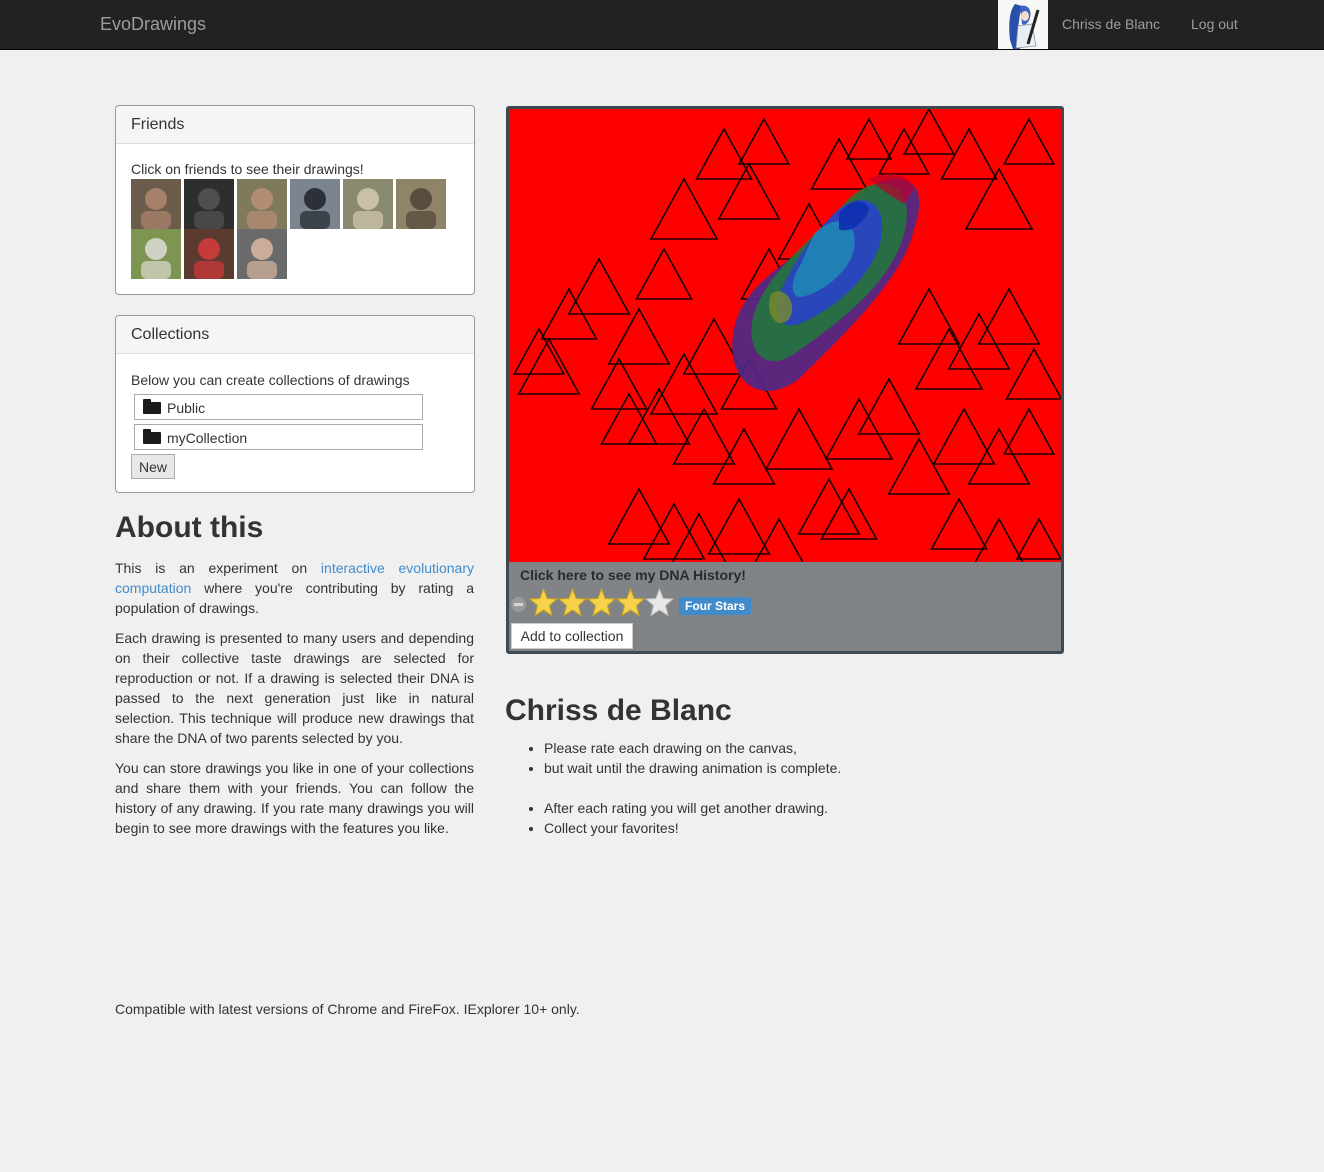 The height and width of the screenshot is (1172, 1324). I want to click on list-item: Please rate each drawing on the canvas,, so click(692, 748).